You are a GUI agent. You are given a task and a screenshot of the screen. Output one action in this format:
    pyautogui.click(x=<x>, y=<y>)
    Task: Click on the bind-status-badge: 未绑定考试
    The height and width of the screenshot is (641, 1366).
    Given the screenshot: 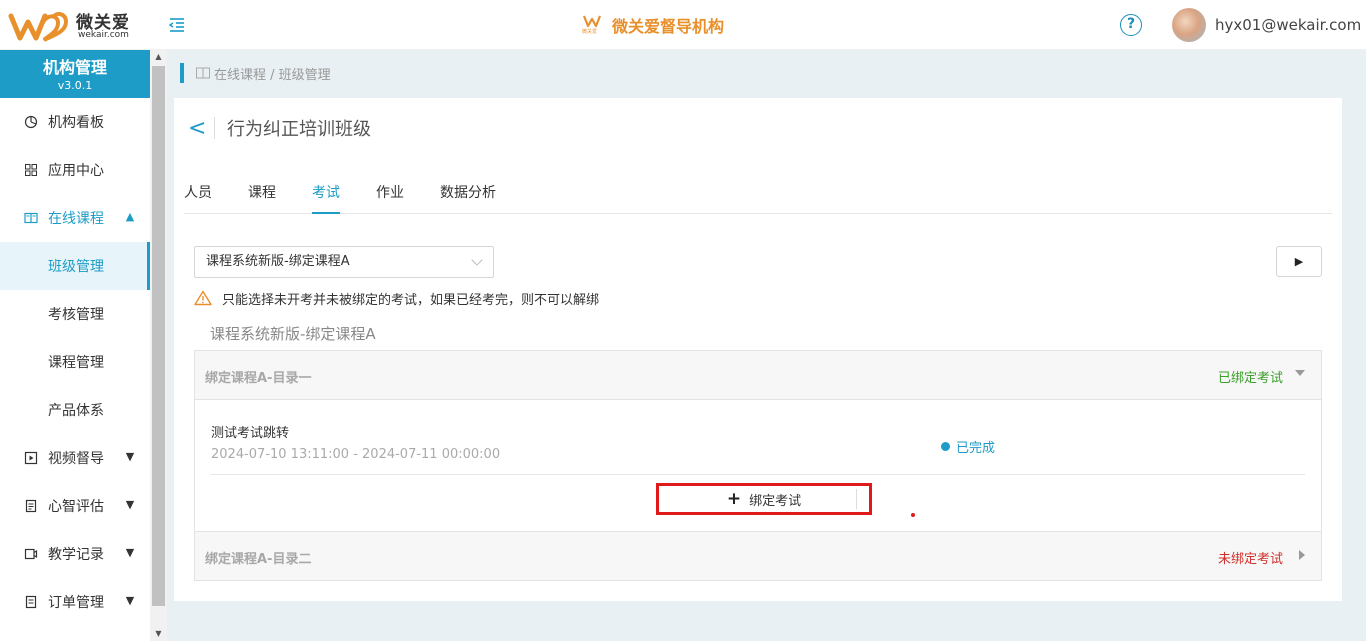 What is the action you would take?
    pyautogui.click(x=1250, y=559)
    